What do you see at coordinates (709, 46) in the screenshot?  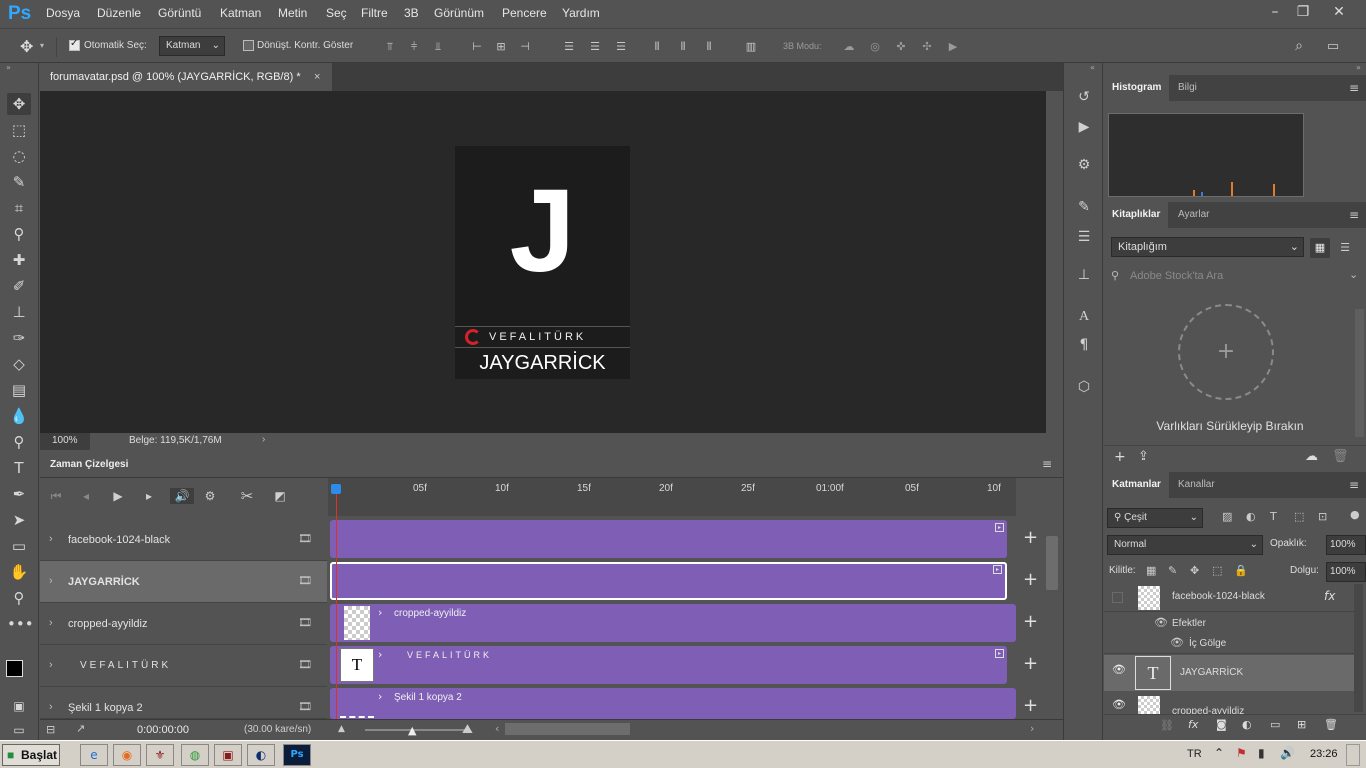 I see `distribute-right-icon: ⦀` at bounding box center [709, 46].